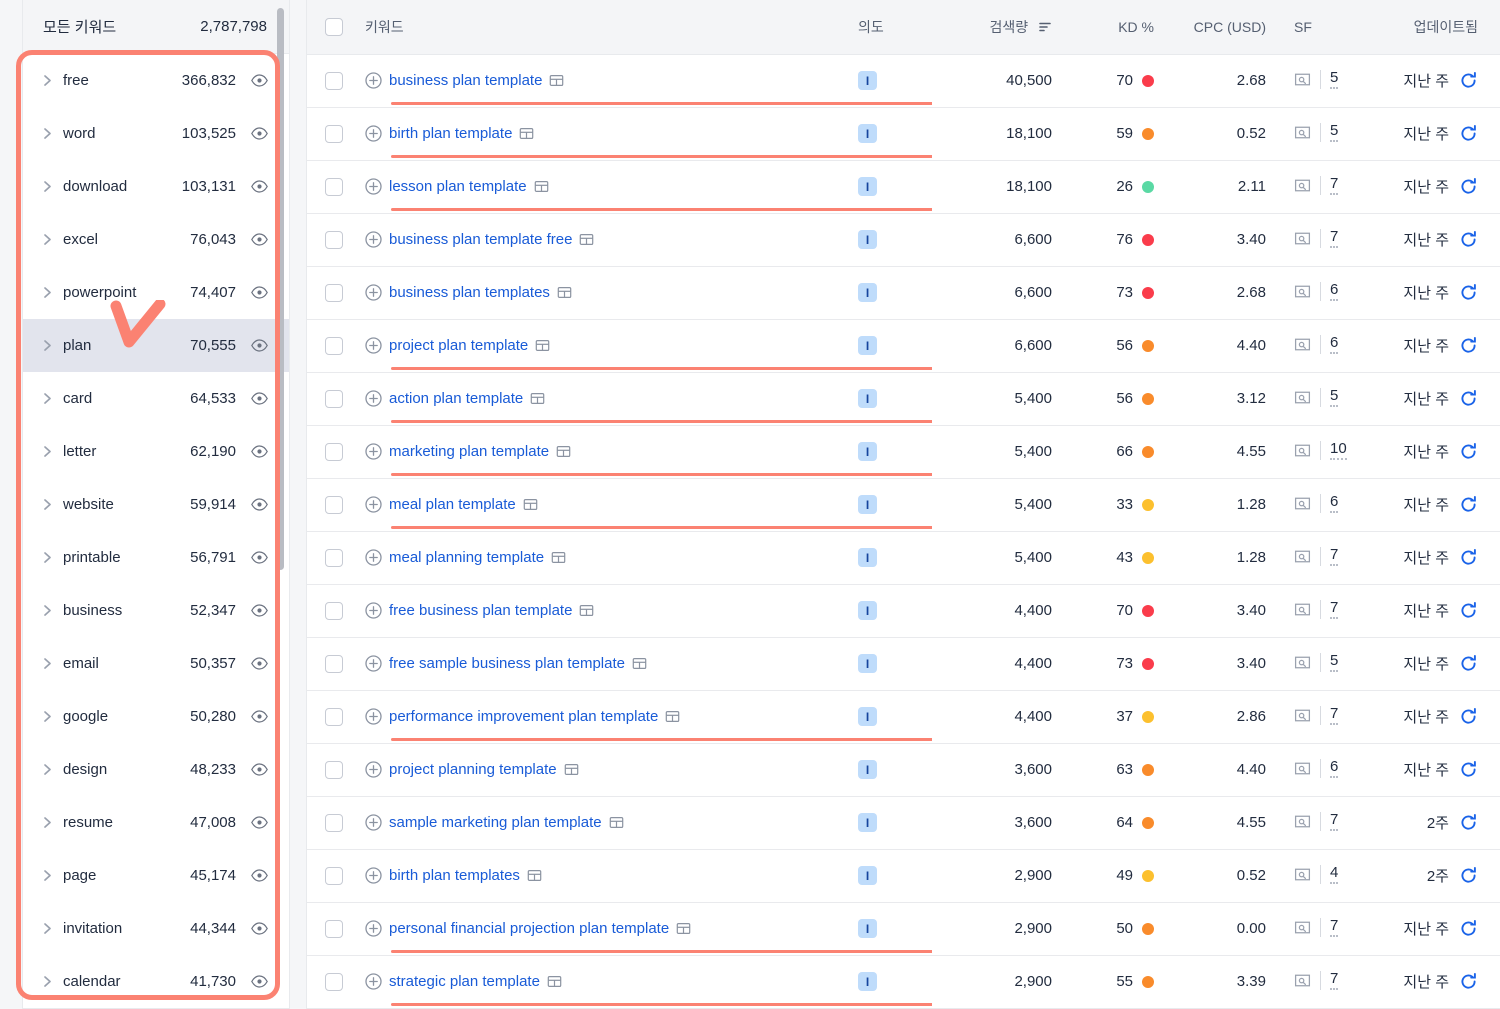 Image resolution: width=1500 pixels, height=1009 pixels. I want to click on keyword-group-row: plan 70,555, so click(156, 345).